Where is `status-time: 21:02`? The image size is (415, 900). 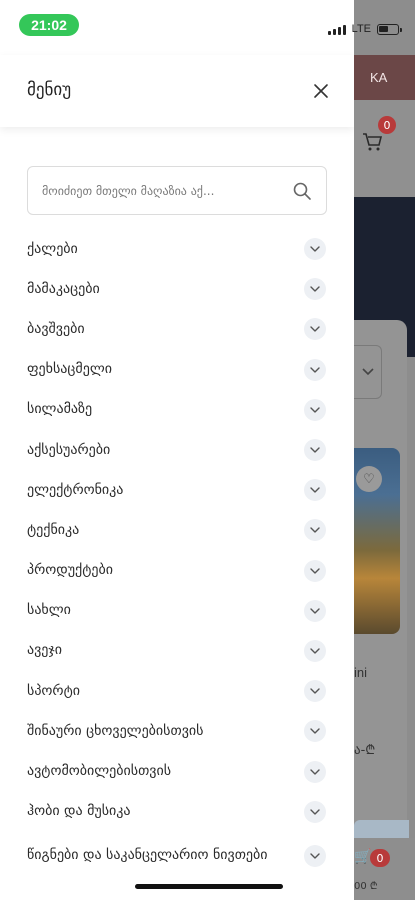
status-time: 21:02 is located at coordinates (49, 25).